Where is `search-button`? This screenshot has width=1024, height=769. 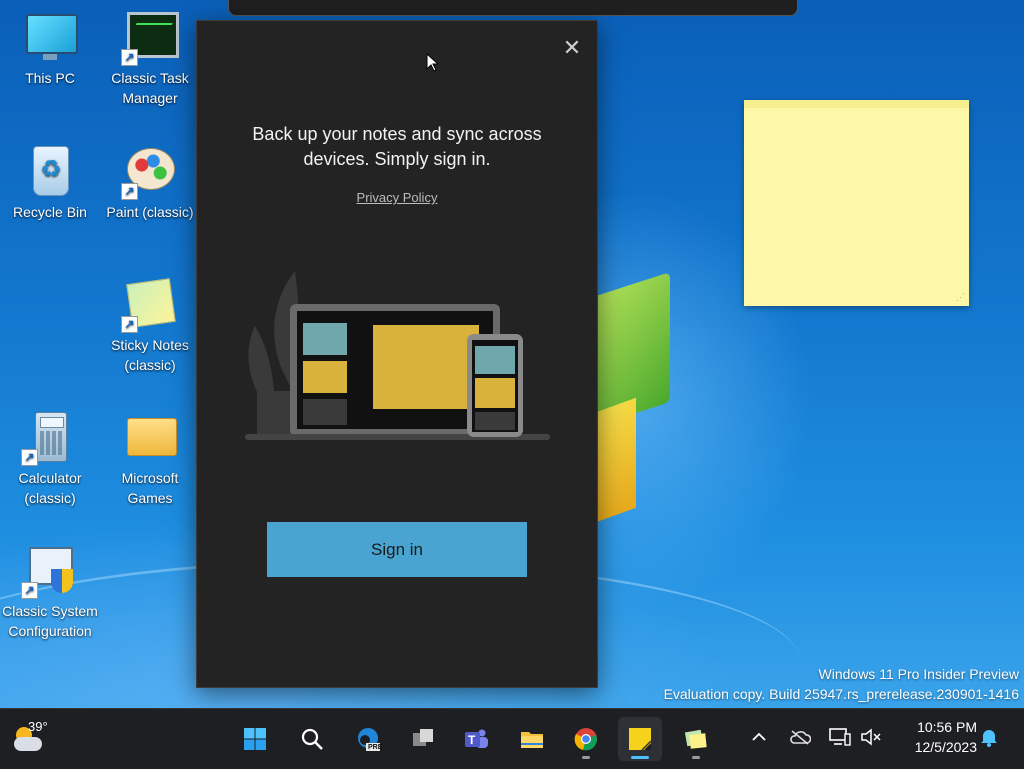 search-button is located at coordinates (312, 739).